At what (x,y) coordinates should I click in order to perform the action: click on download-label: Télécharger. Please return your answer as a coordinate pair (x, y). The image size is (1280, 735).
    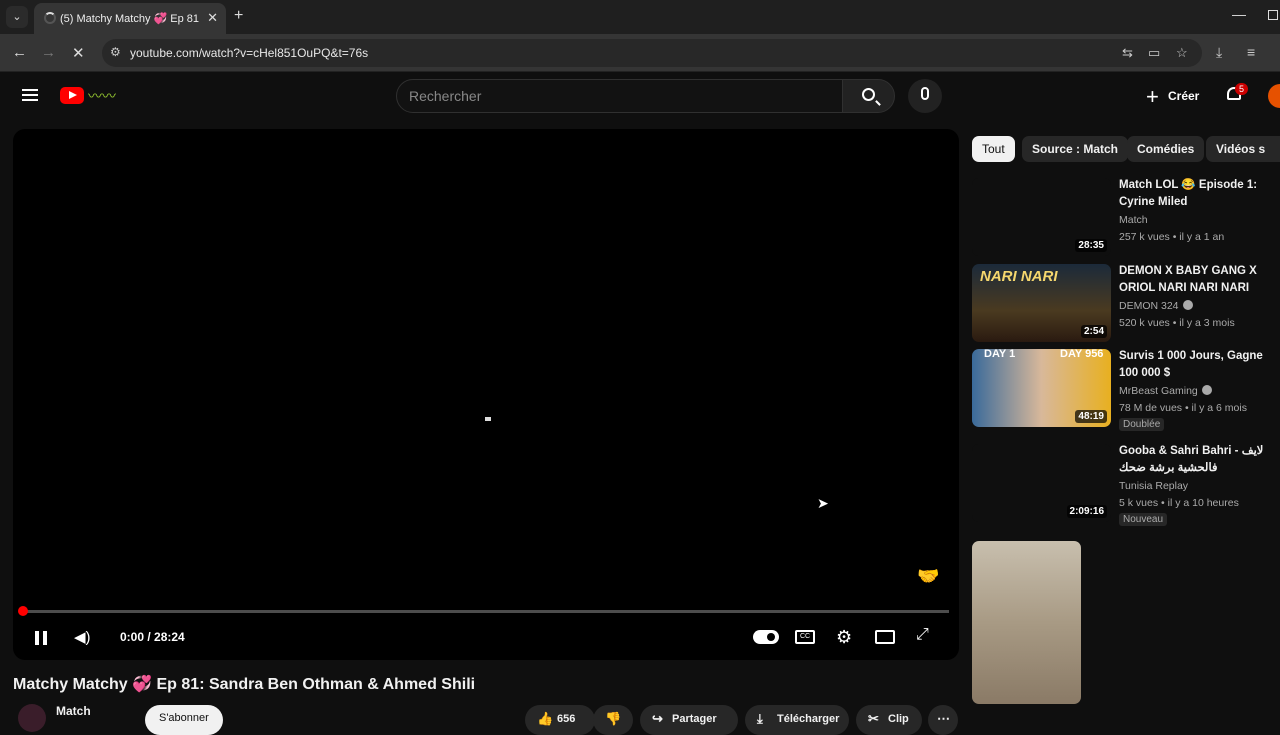
    Looking at the image, I should click on (808, 719).